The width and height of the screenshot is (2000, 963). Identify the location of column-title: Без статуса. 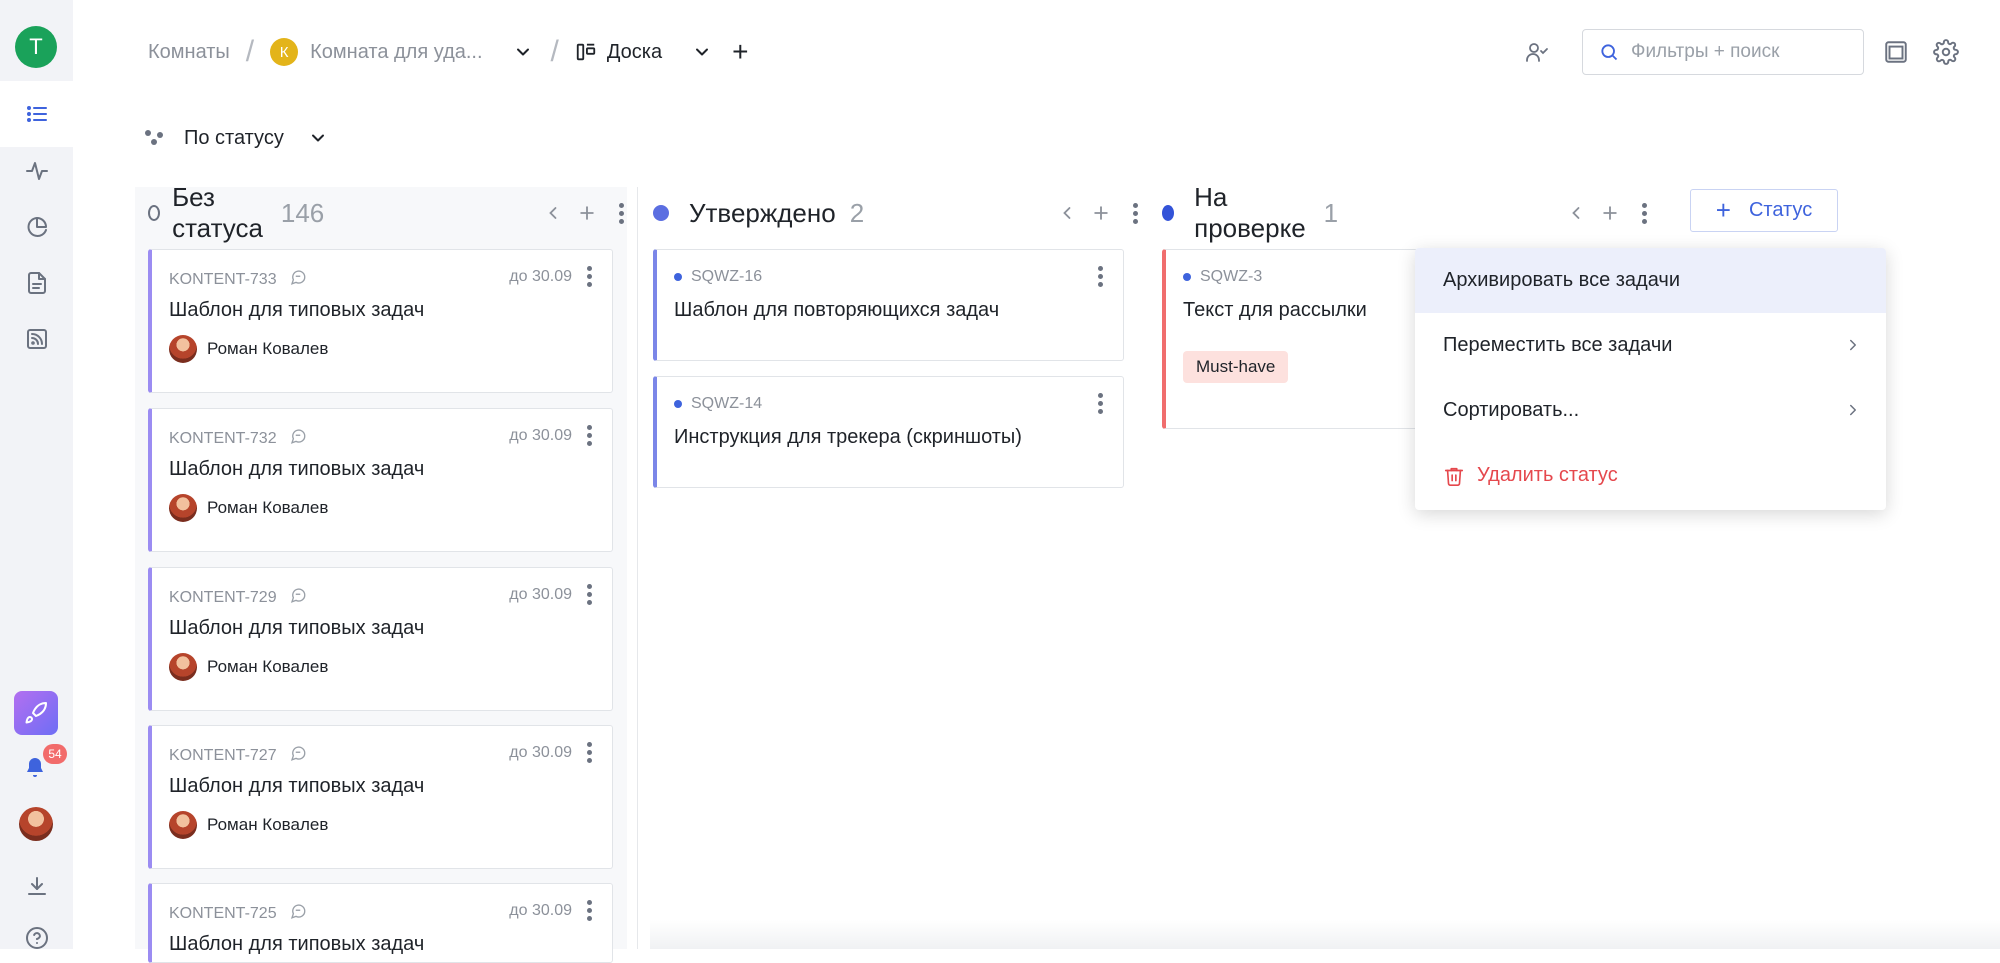
(217, 212).